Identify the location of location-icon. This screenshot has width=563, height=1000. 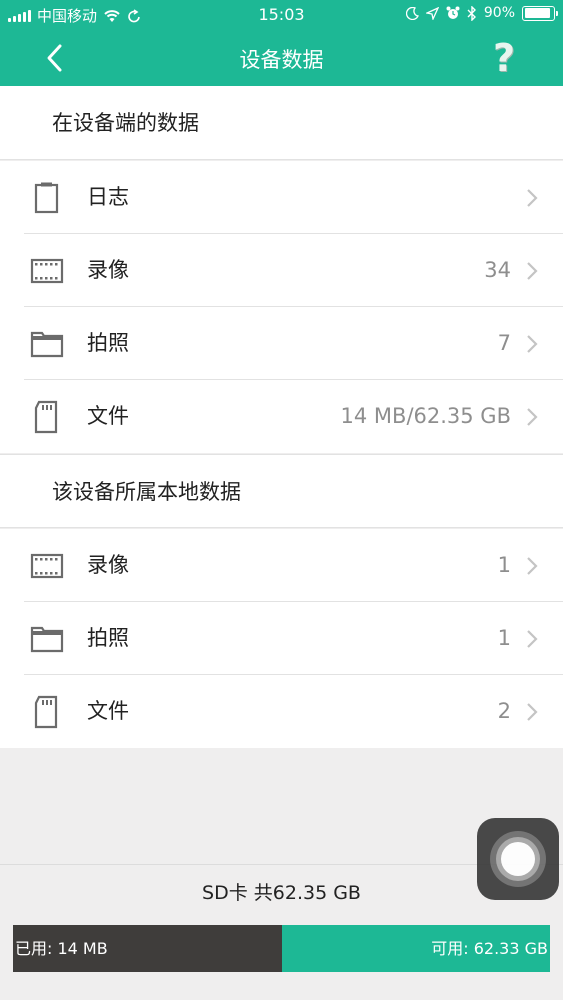
(432, 13).